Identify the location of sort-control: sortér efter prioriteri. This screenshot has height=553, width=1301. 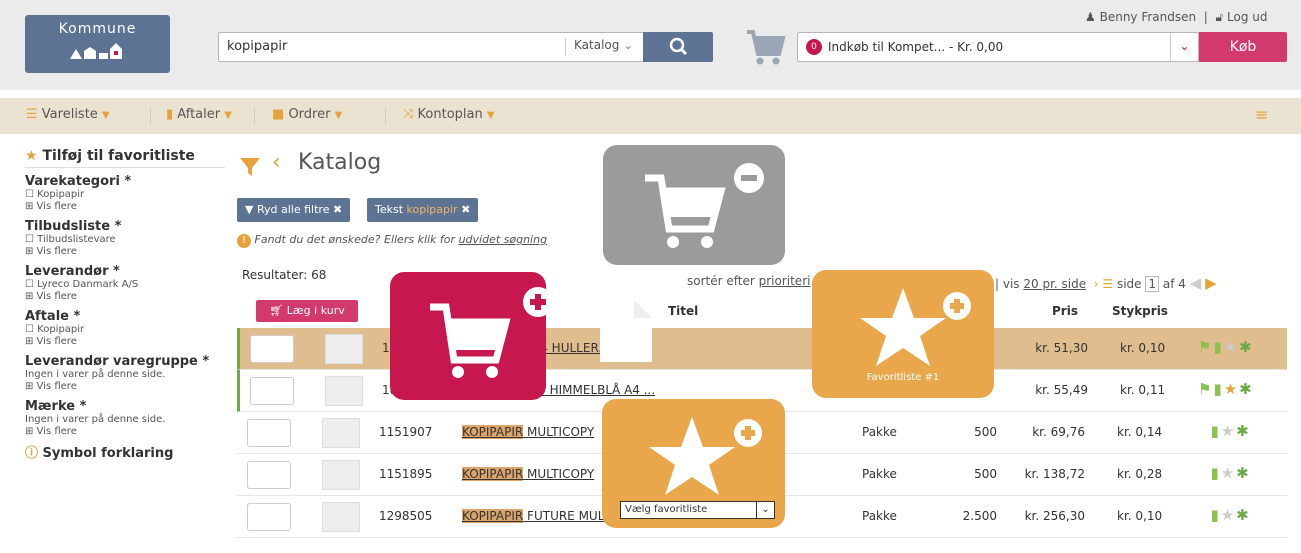
(749, 281).